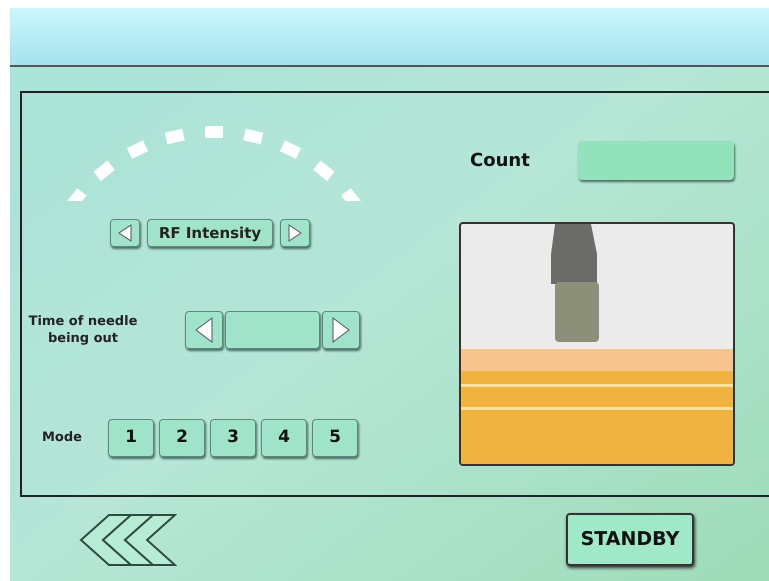  I want to click on mode-button: 1, so click(131, 438).